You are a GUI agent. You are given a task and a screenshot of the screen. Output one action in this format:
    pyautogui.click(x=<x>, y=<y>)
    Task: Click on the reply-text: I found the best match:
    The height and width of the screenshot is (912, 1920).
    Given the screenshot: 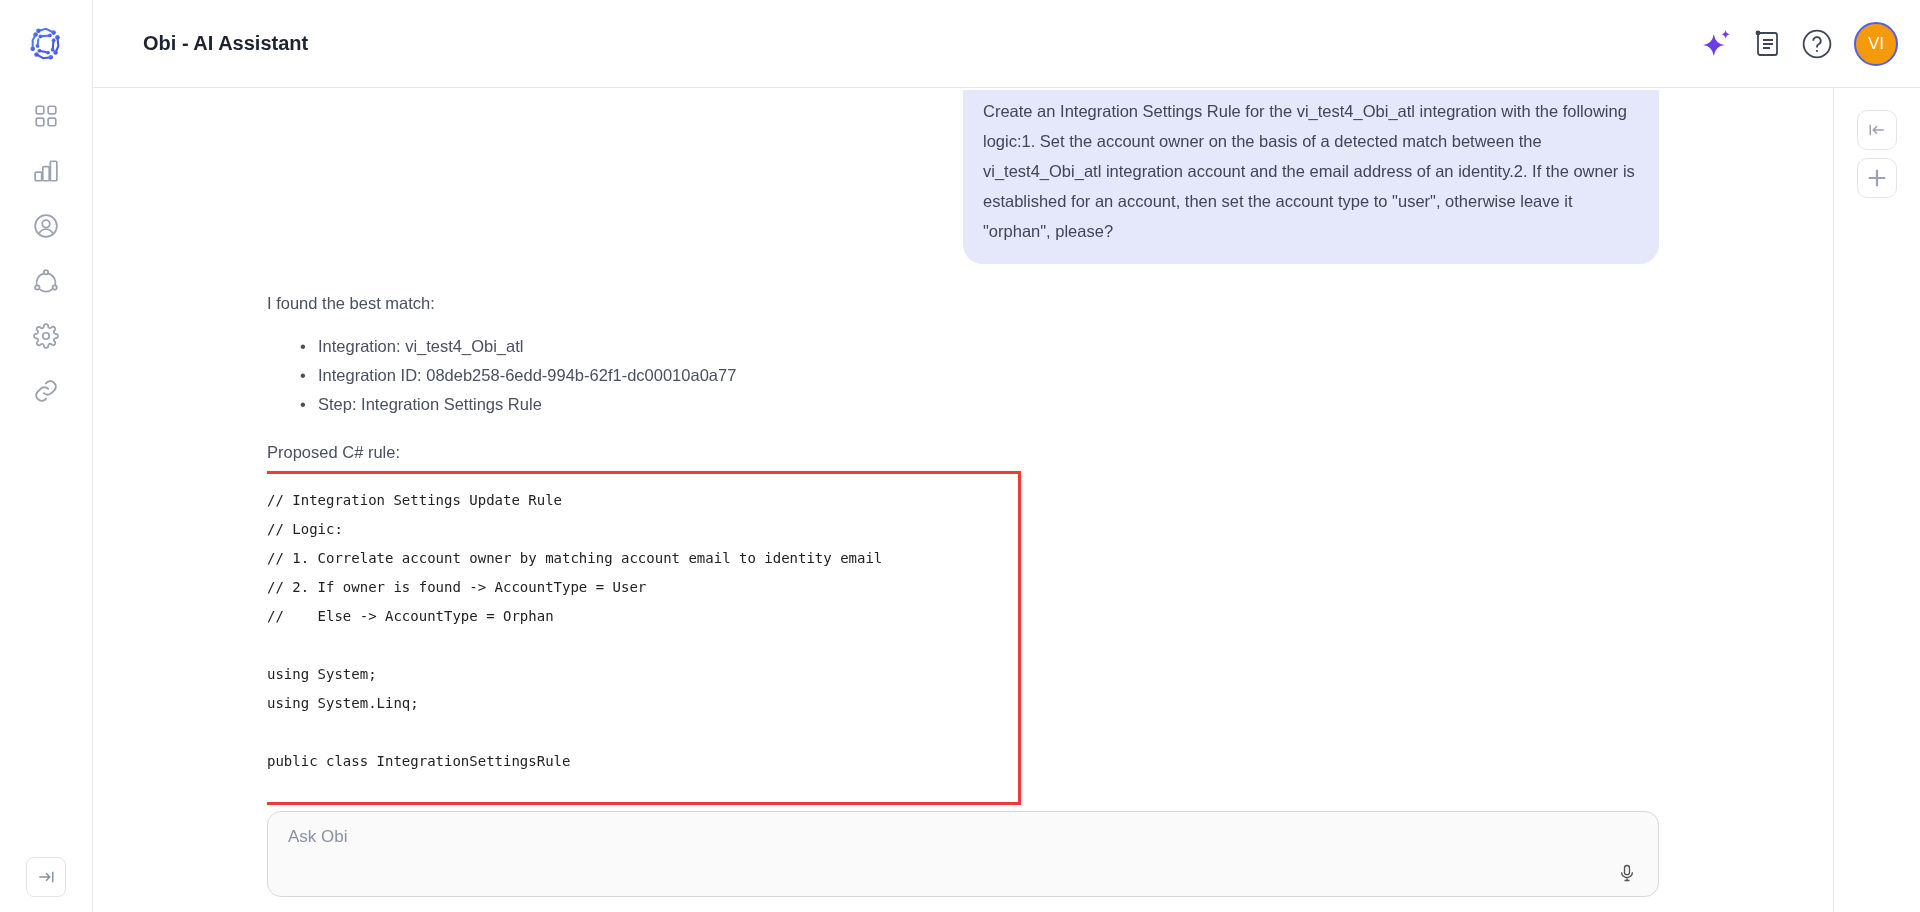 What is the action you would take?
    pyautogui.click(x=351, y=303)
    